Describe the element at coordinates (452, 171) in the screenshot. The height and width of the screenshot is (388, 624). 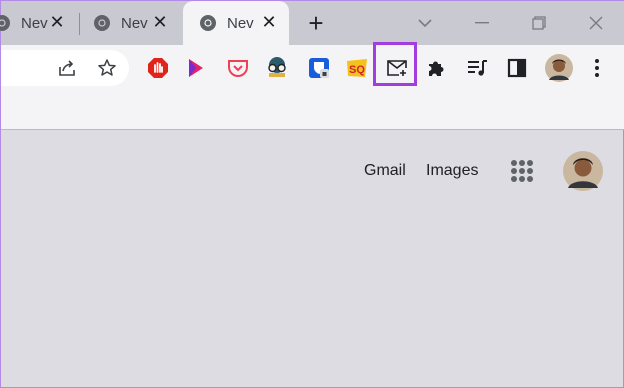
I see `images-link: Images` at that location.